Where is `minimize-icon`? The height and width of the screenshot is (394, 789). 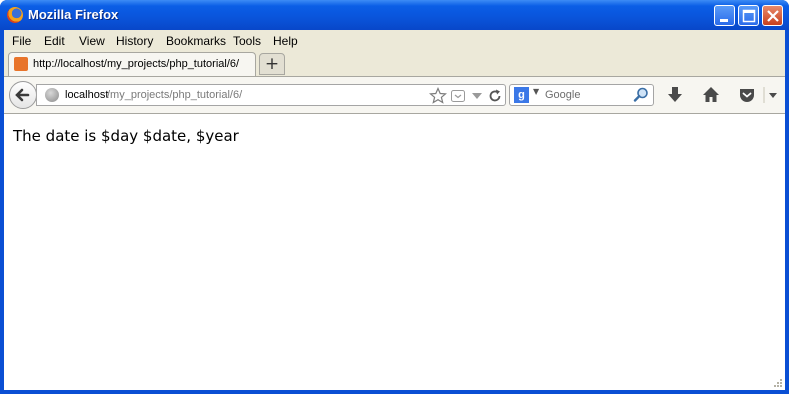
minimize-icon is located at coordinates (724, 20).